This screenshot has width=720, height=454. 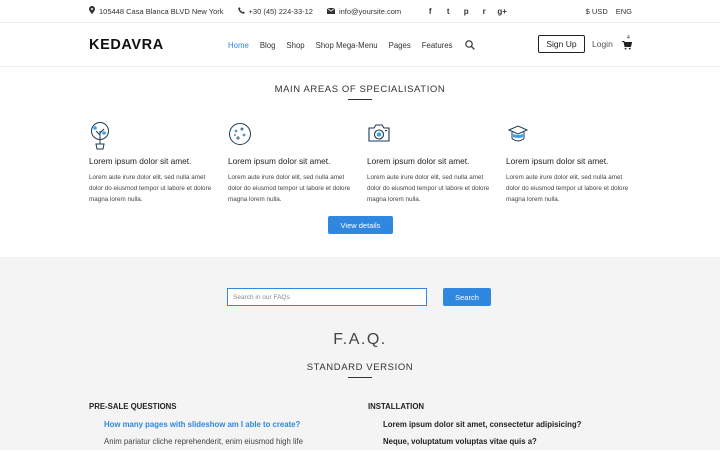 What do you see at coordinates (467, 297) in the screenshot?
I see `faq-search-button: Search` at bounding box center [467, 297].